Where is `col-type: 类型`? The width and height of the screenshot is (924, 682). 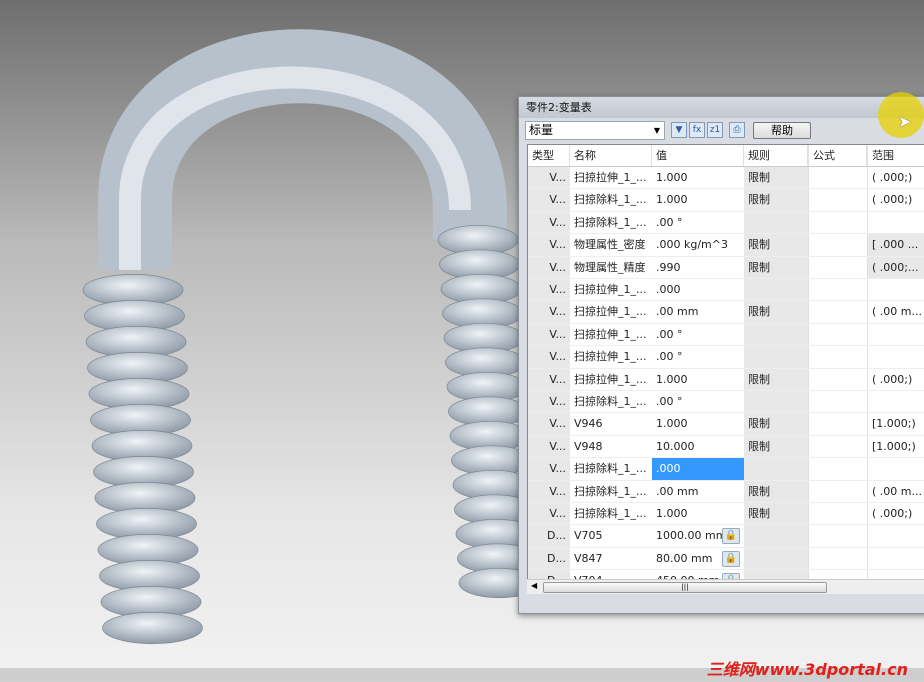 col-type: 类型 is located at coordinates (549, 156).